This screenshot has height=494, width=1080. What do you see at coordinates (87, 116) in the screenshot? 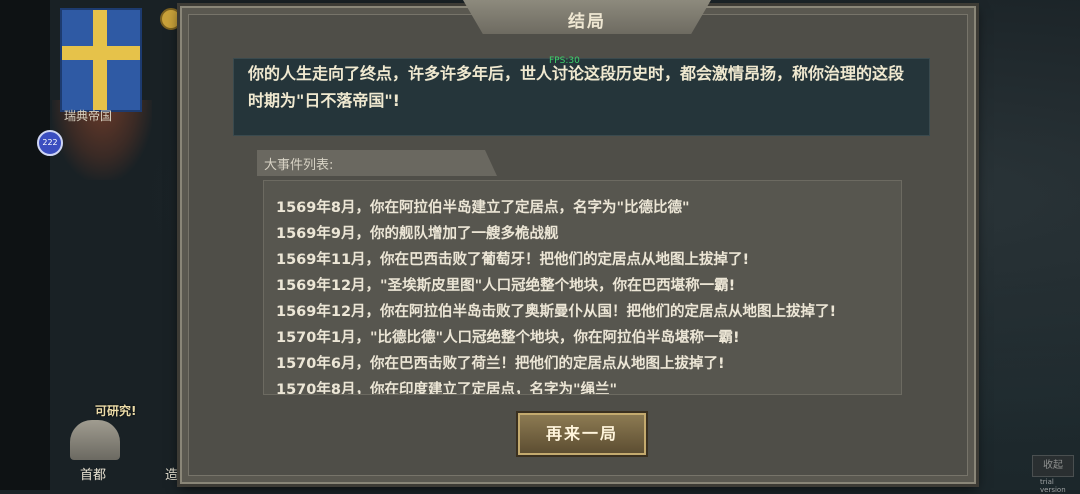
I see `country-name: 瑞典帝国` at bounding box center [87, 116].